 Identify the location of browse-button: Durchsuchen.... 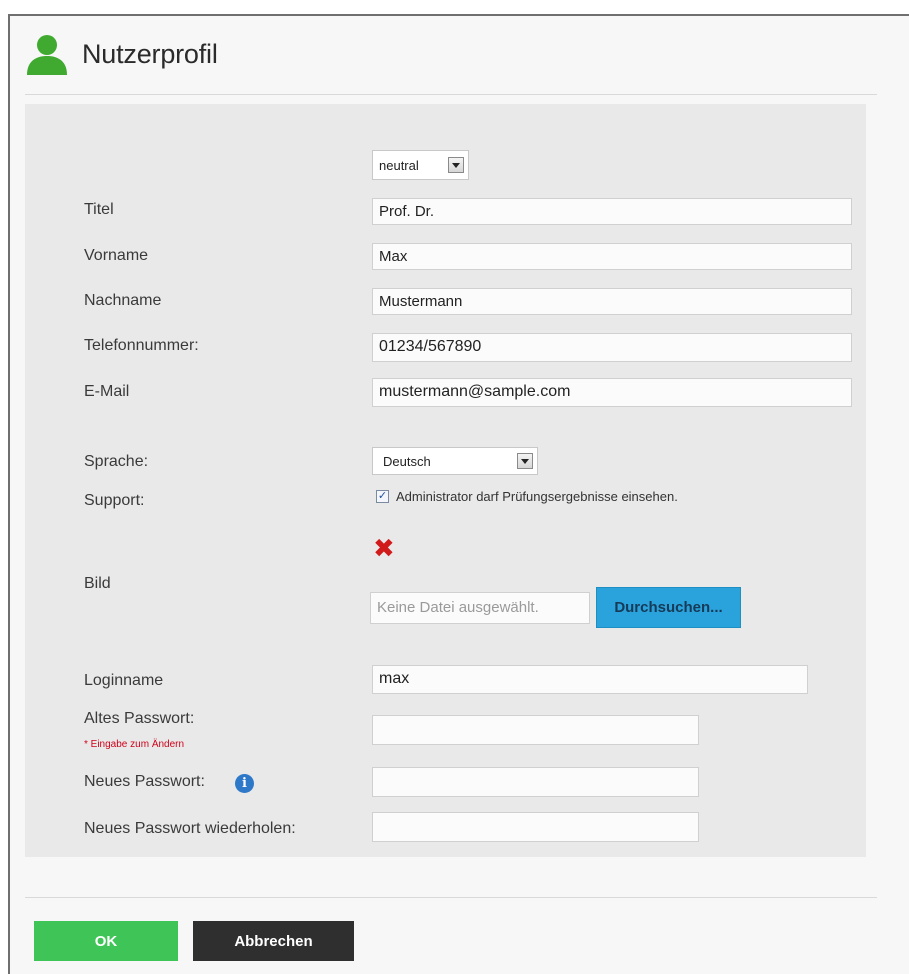
(668, 607).